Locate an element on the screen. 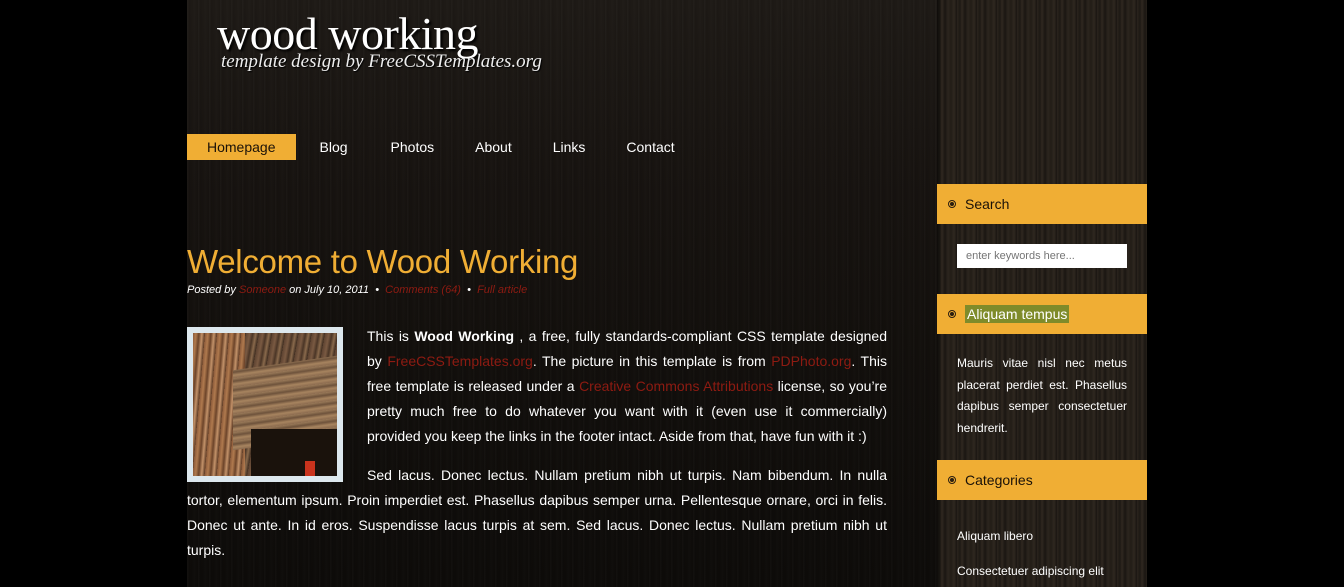  aliquam-heading-label: Aliquam tempus is located at coordinates (1017, 314).